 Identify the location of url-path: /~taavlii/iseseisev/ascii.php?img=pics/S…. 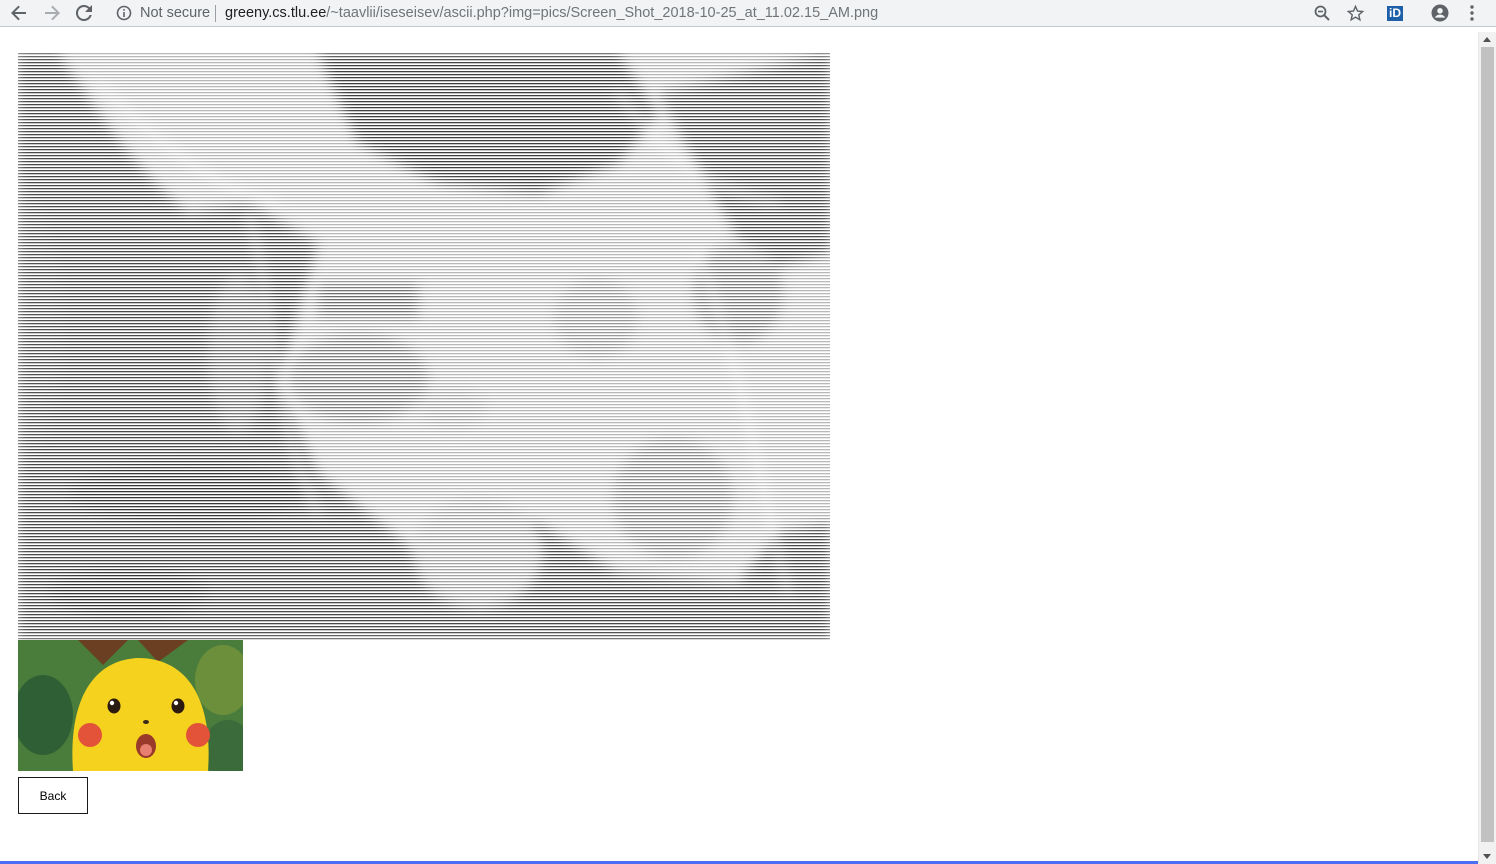
(602, 13).